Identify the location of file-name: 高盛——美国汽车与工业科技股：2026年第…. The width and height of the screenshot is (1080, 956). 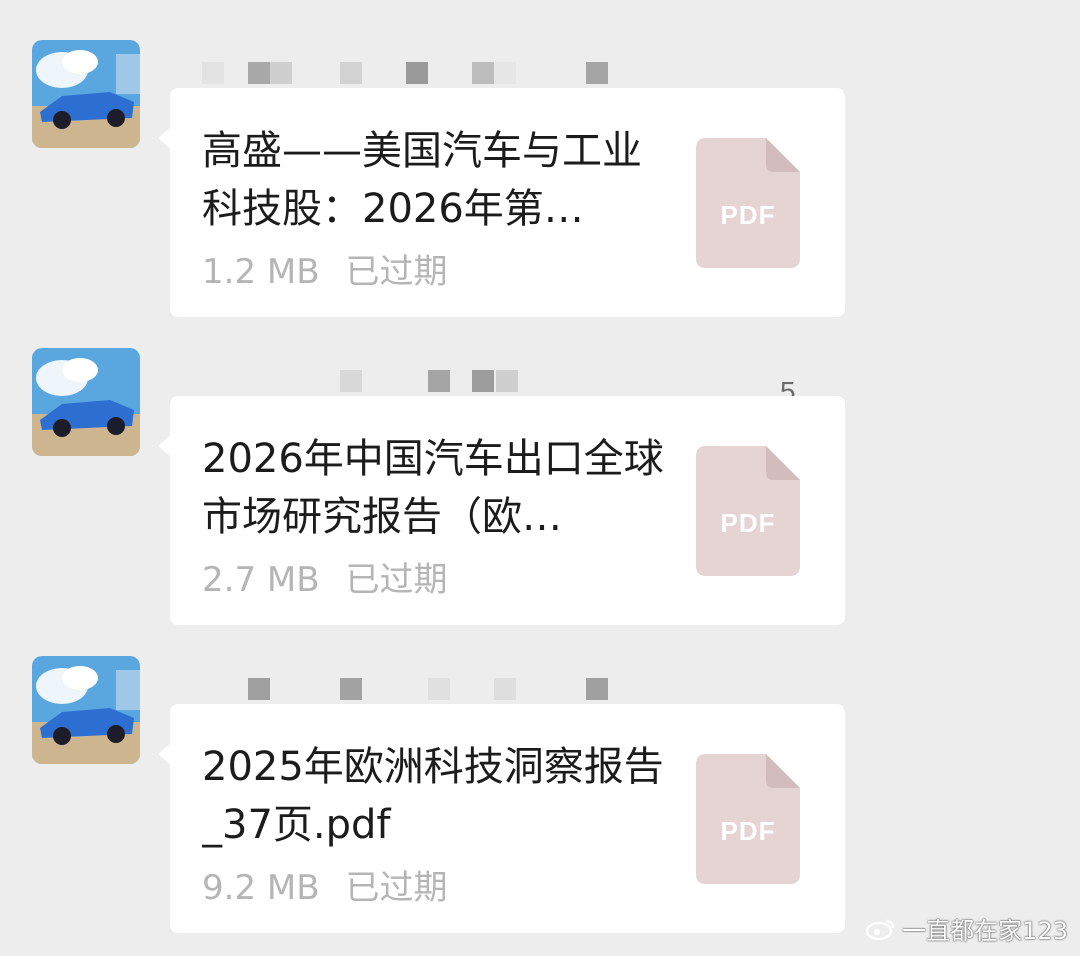
(422, 180).